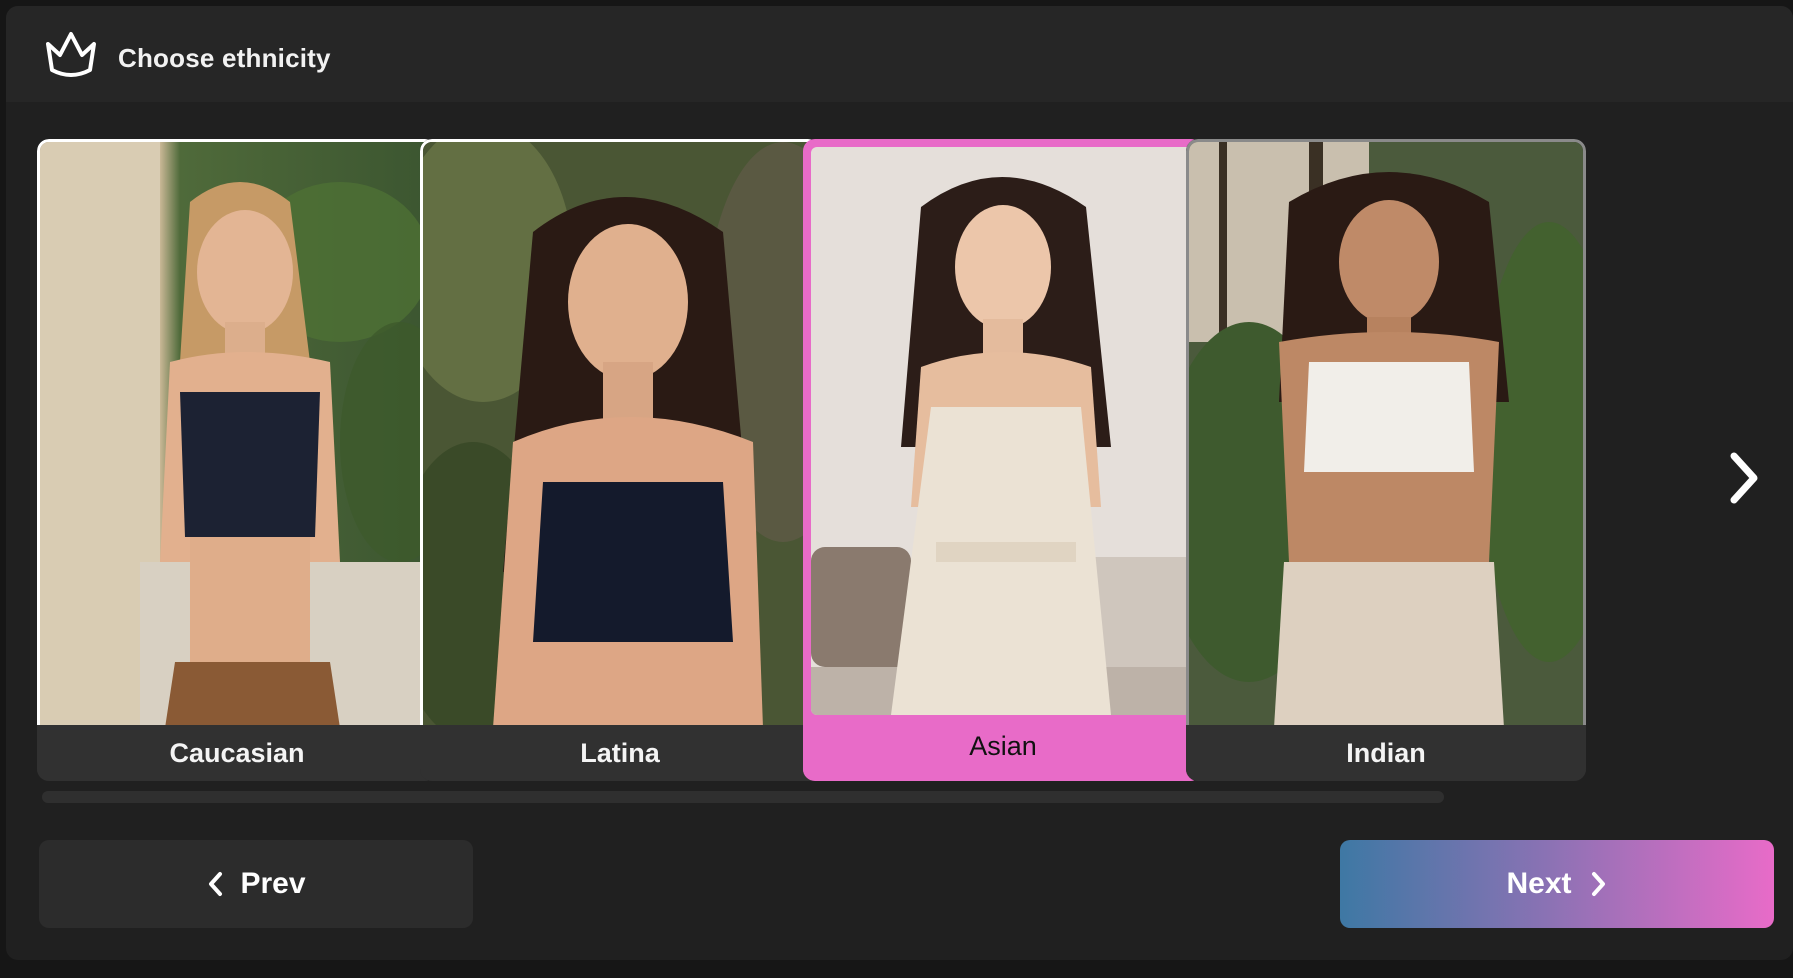 This screenshot has width=1793, height=978. I want to click on ethnicity-label: Asian, so click(1003, 746).